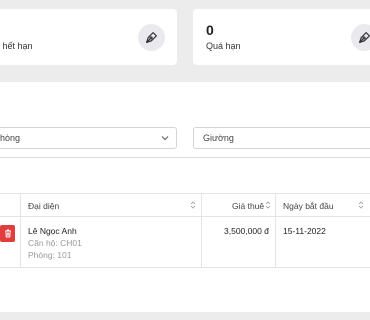 The image size is (370, 320). What do you see at coordinates (185, 155) in the screenshot?
I see `search-input` at bounding box center [185, 155].